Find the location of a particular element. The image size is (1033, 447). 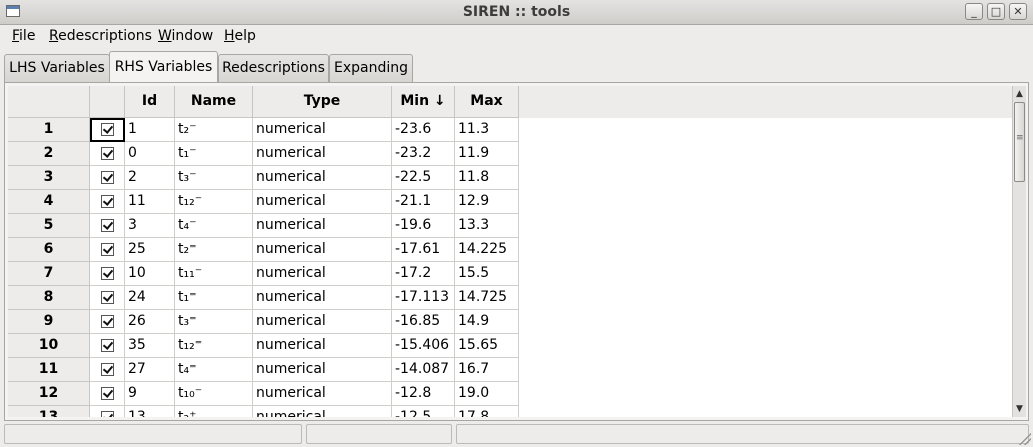

cell-id: 13 is located at coordinates (150, 411).